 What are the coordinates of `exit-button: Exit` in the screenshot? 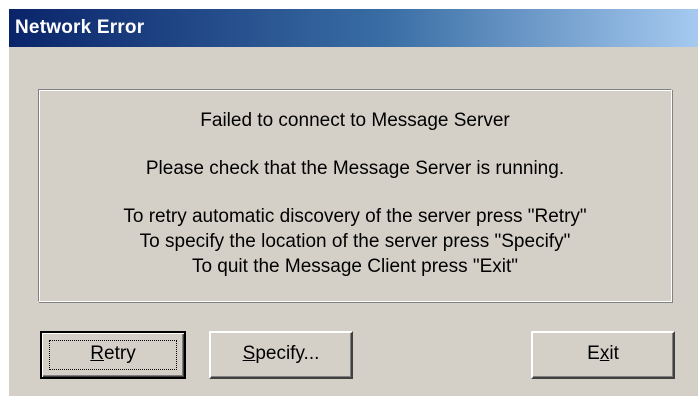 It's located at (603, 355).